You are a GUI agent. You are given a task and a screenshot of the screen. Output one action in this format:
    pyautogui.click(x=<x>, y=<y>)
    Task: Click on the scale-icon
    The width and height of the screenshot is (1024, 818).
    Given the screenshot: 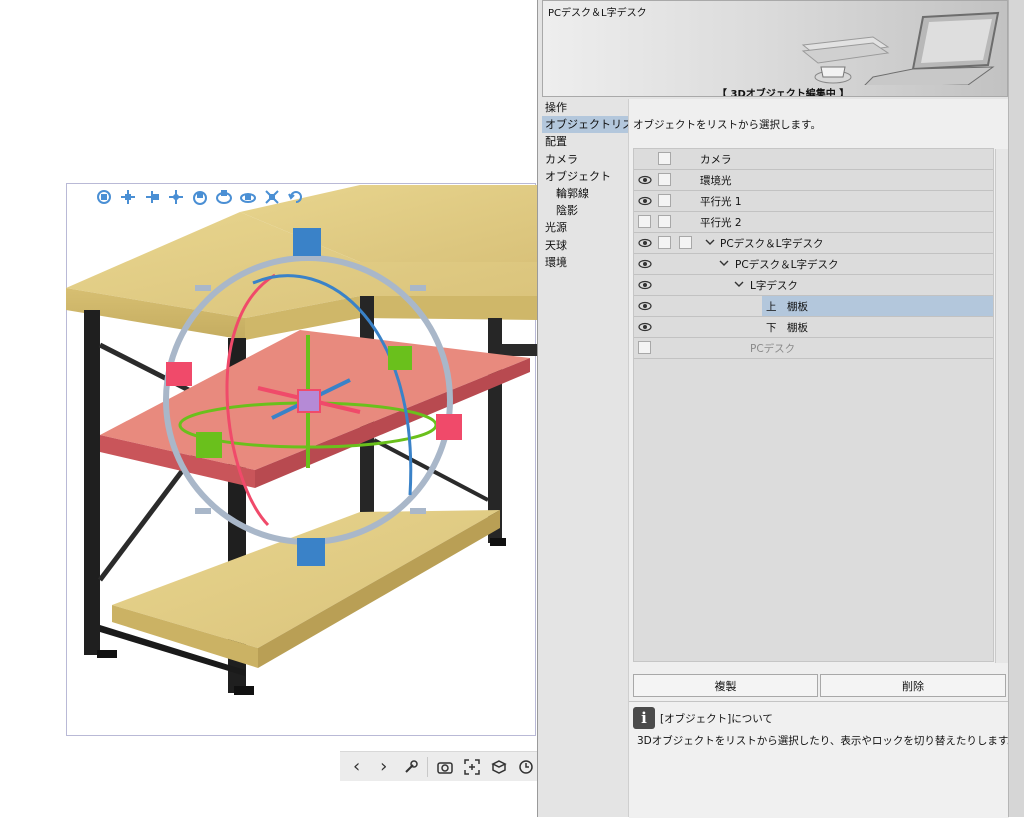 What is the action you would take?
    pyautogui.click(x=272, y=197)
    